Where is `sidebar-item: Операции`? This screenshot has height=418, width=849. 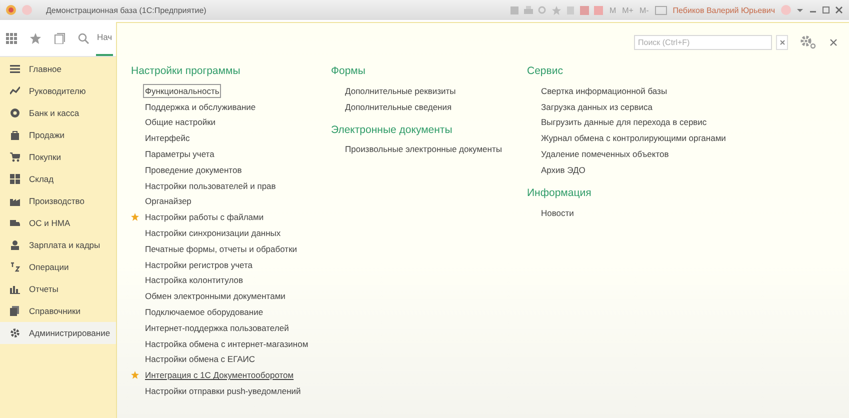 sidebar-item: Операции is located at coordinates (58, 267).